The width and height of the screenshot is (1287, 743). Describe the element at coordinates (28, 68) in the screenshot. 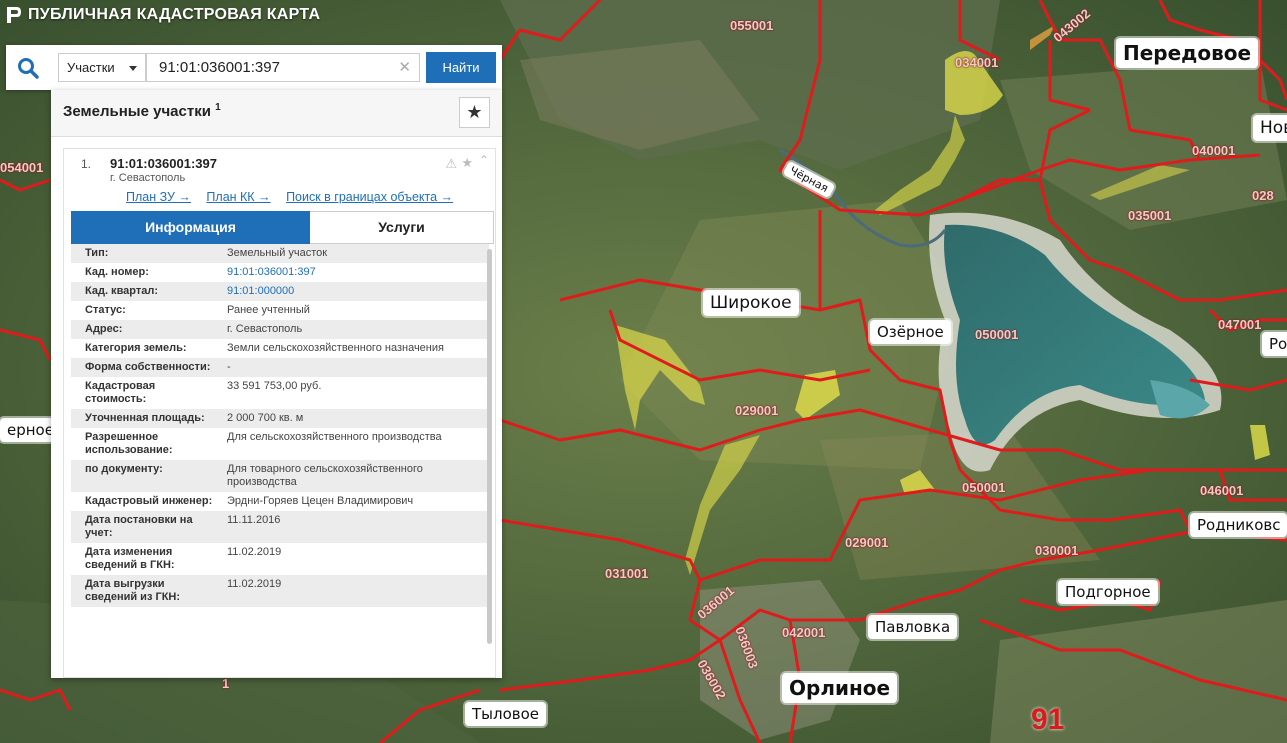

I see `search-icon` at that location.